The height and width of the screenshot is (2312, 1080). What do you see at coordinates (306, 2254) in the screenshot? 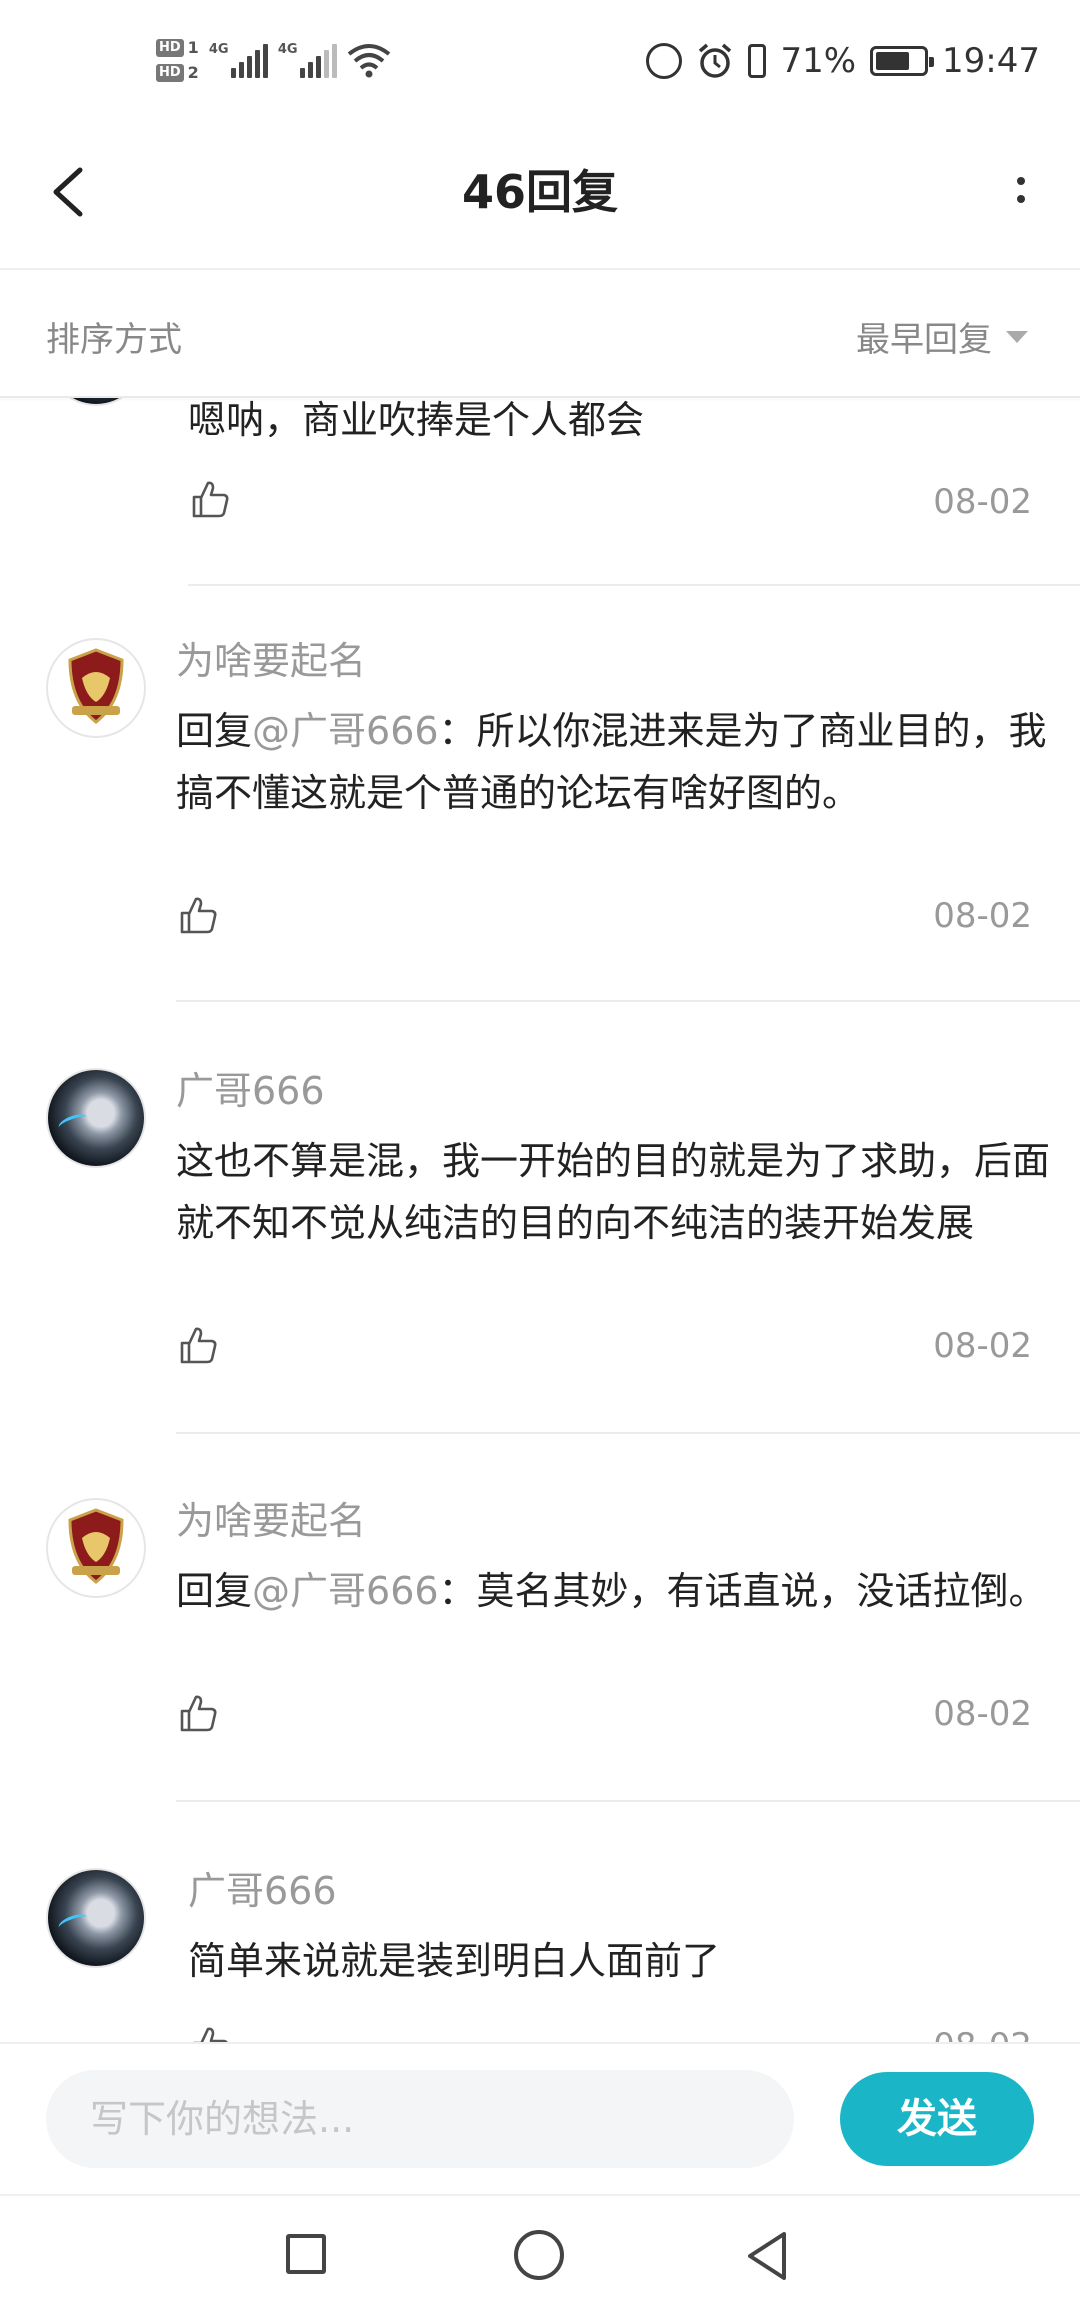
I see `recents-icon` at bounding box center [306, 2254].